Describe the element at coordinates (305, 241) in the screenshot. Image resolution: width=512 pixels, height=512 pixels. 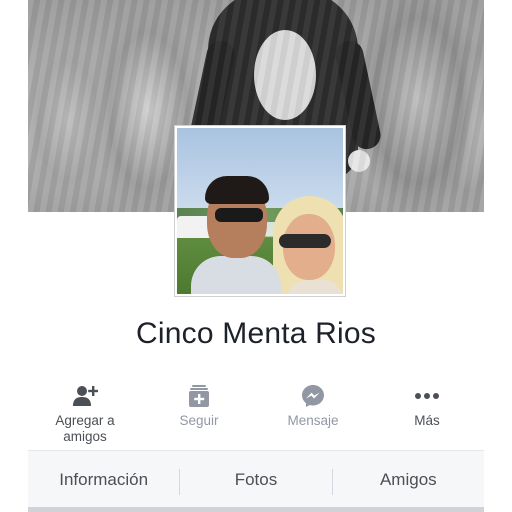
I see `photo-woman-sunglasses` at that location.